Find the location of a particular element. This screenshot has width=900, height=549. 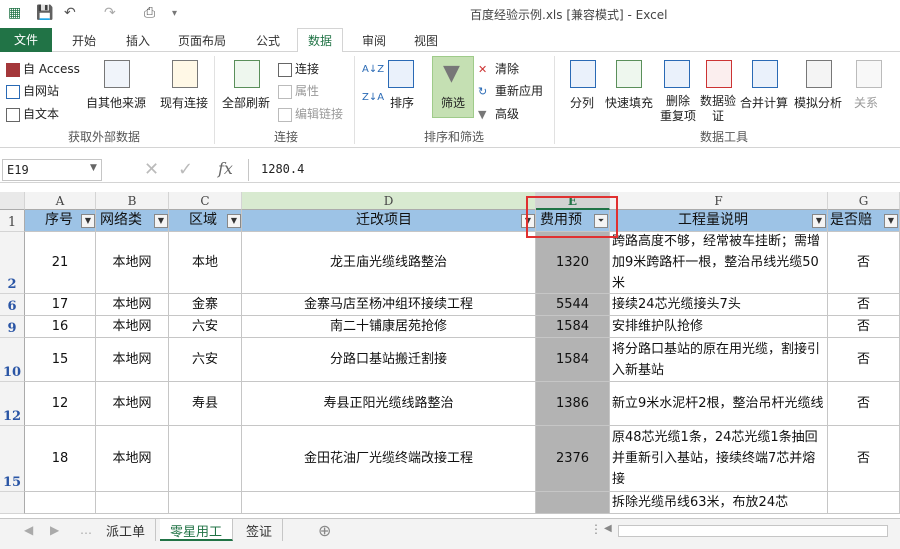

edit-links-button: 编辑链接 is located at coordinates (310, 113).